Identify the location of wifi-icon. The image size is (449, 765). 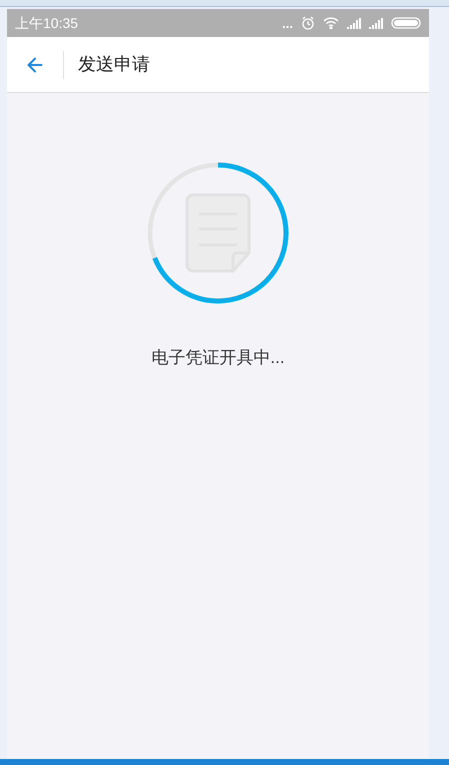
(331, 23).